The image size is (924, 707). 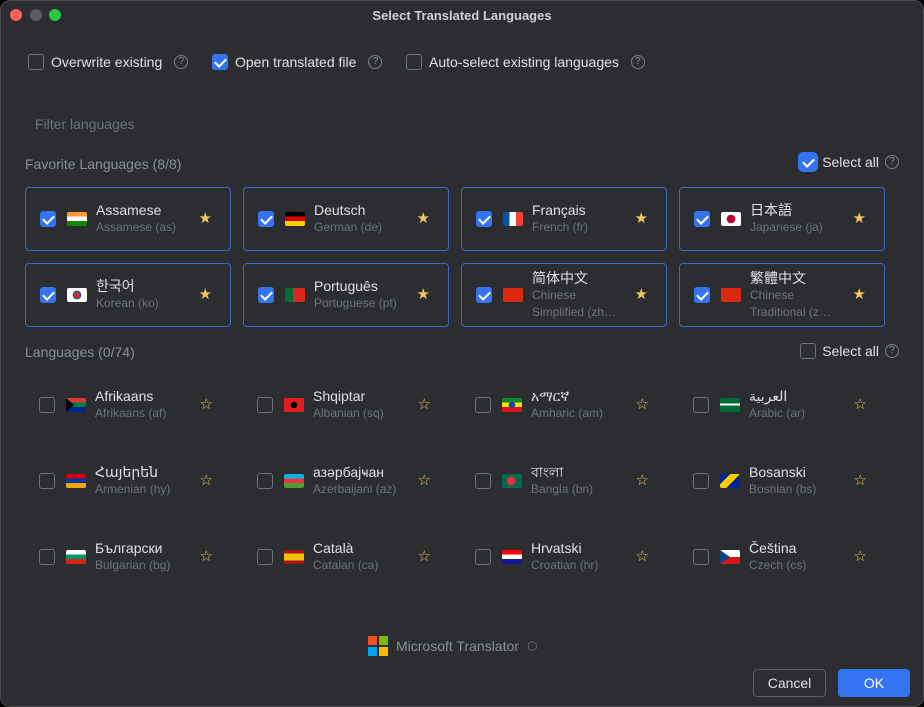 I want to click on favorite-language-card: 繁體中文 Chinese Traditional (z… ★, so click(x=782, y=295).